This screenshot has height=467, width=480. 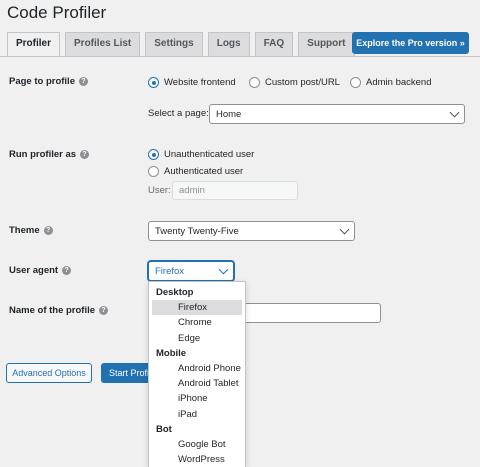 What do you see at coordinates (164, 429) in the screenshot?
I see `optgroup-bot: Bot` at bounding box center [164, 429].